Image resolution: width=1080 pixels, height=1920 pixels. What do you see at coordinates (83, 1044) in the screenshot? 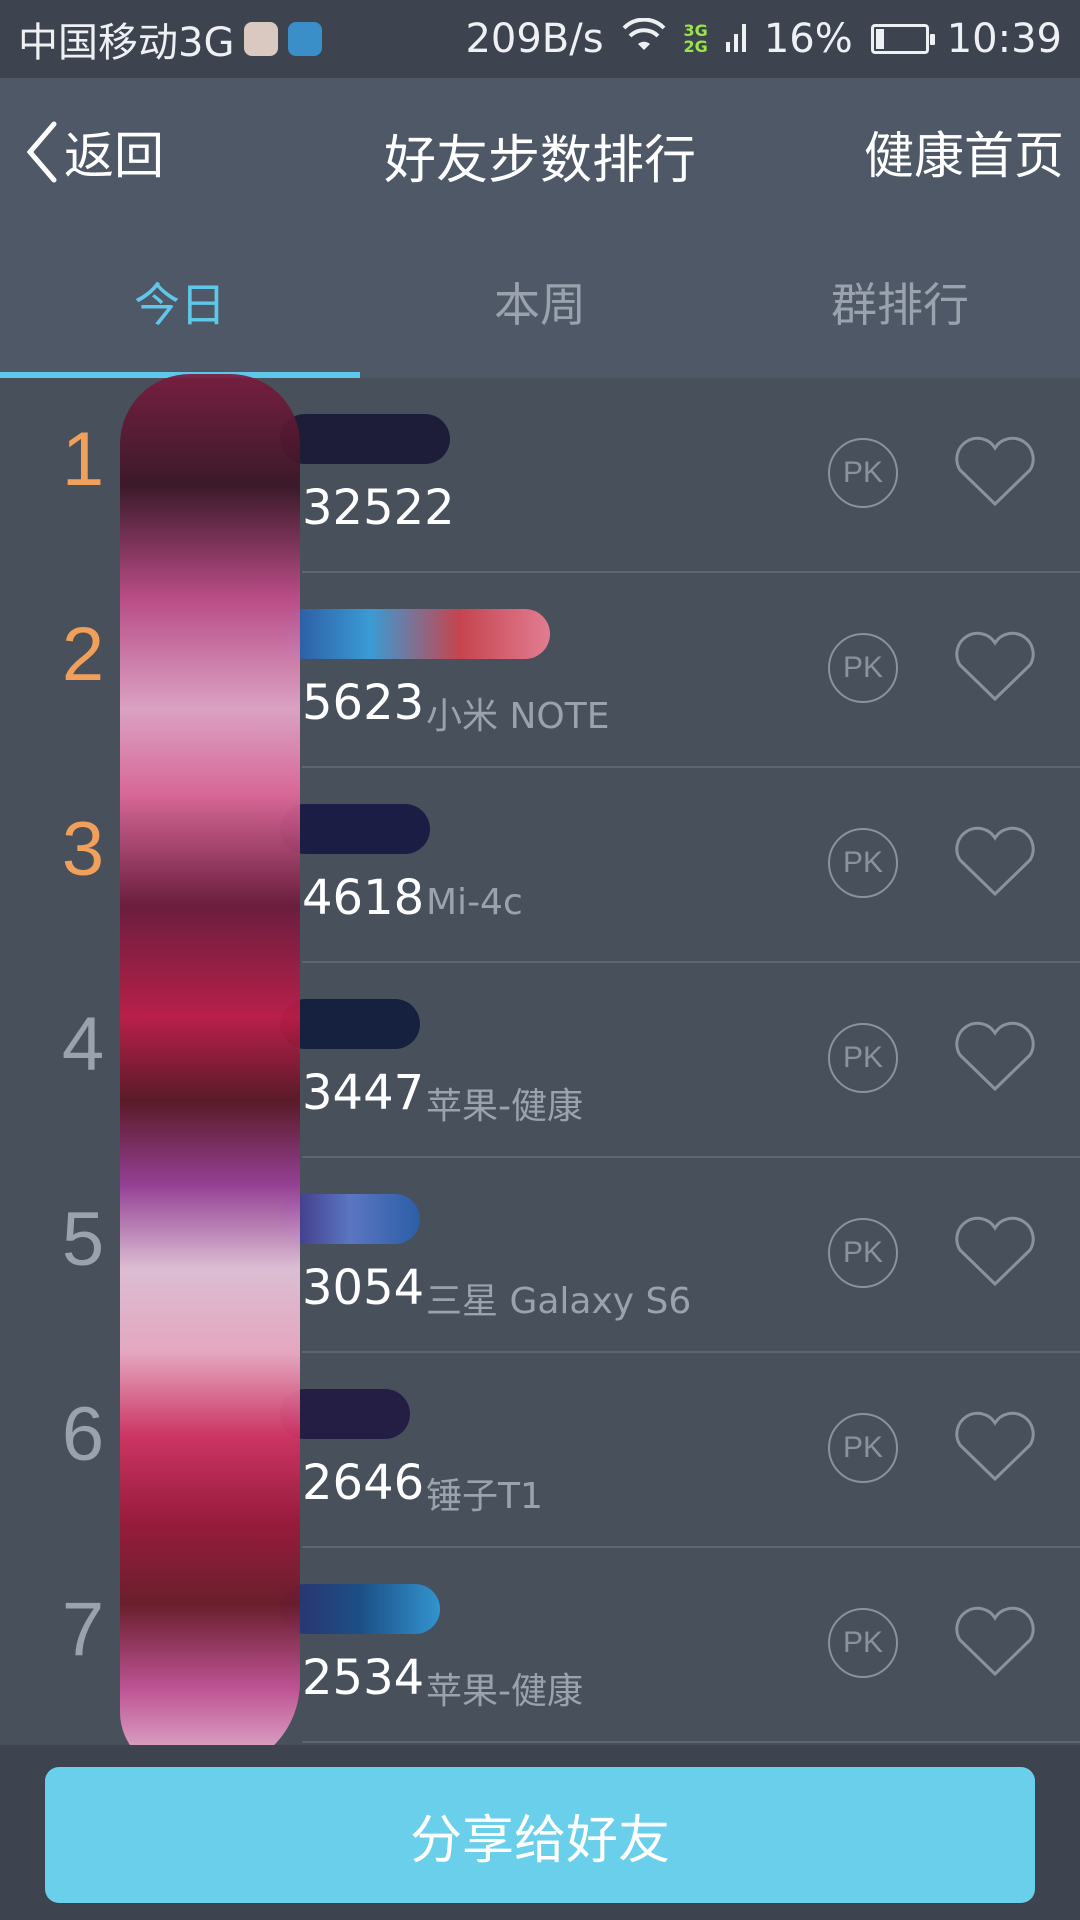
I see `rank-number: 4` at bounding box center [83, 1044].